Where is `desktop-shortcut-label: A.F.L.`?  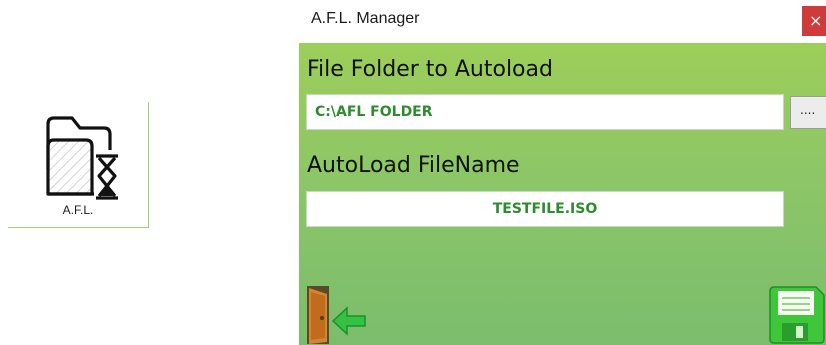
desktop-shortcut-label: A.F.L. is located at coordinates (78, 210).